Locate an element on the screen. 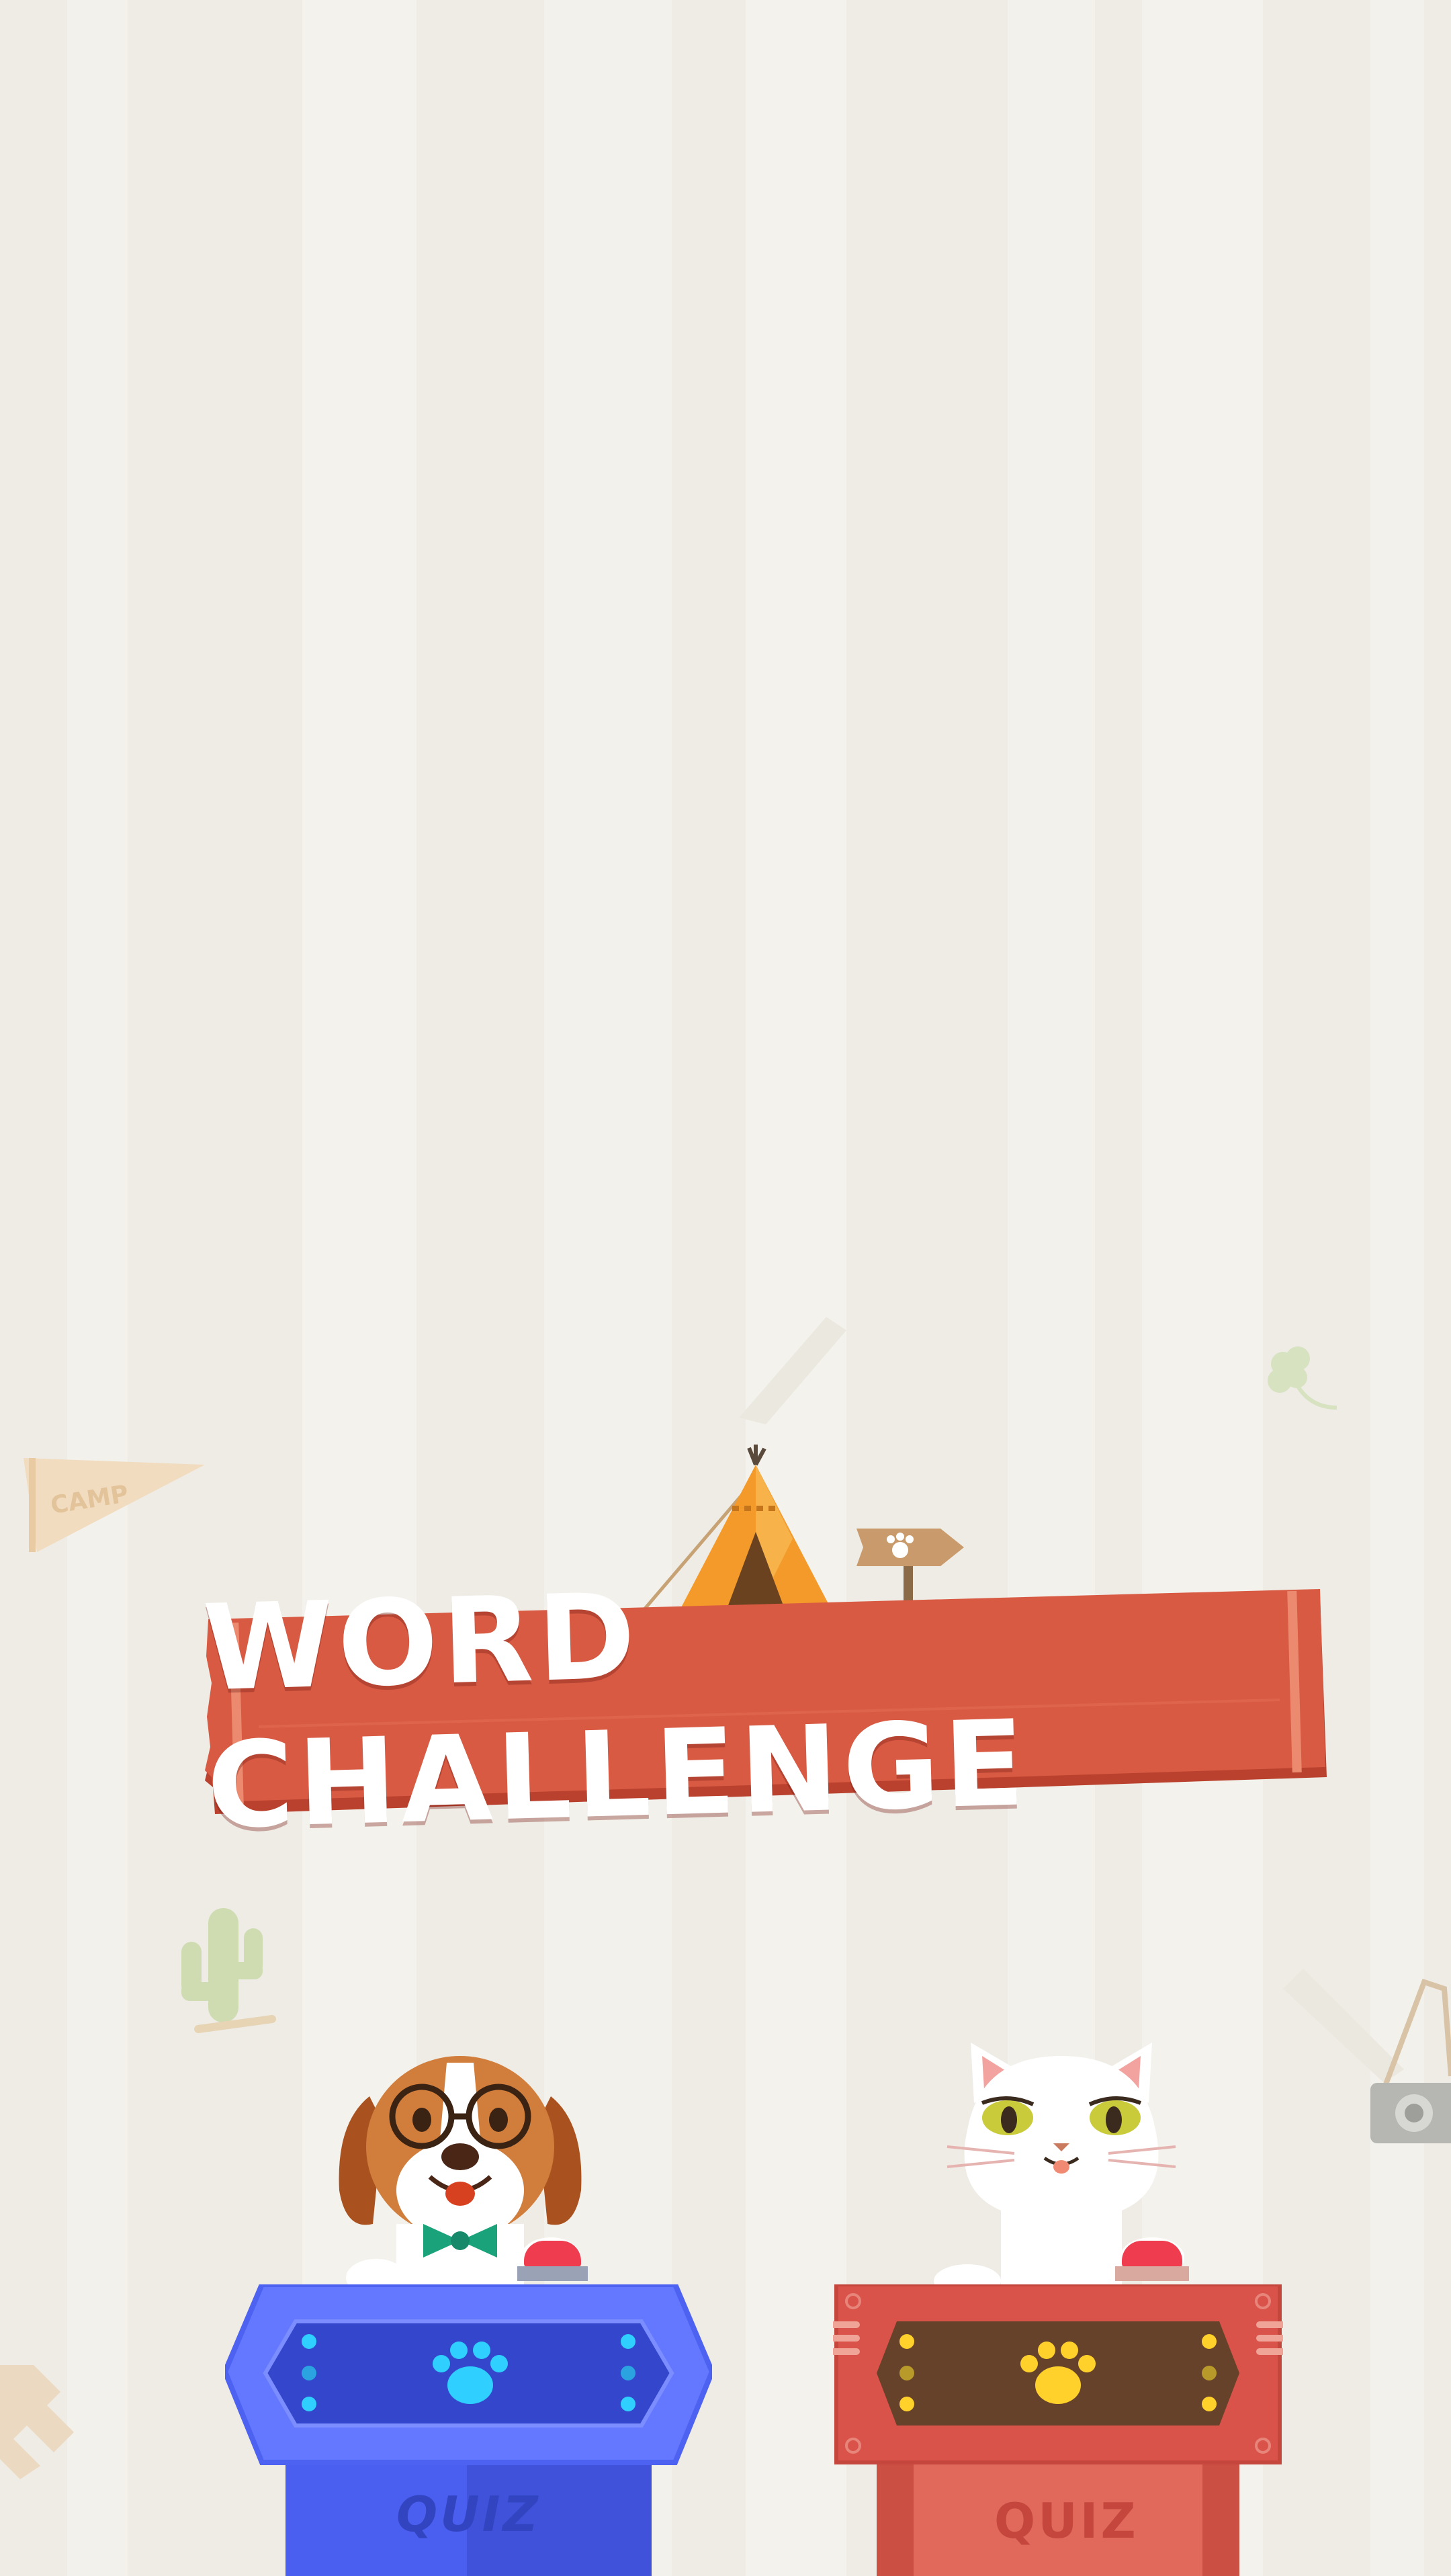  title-banner: WORD CHALLENGE is located at coordinates (764, 1711).